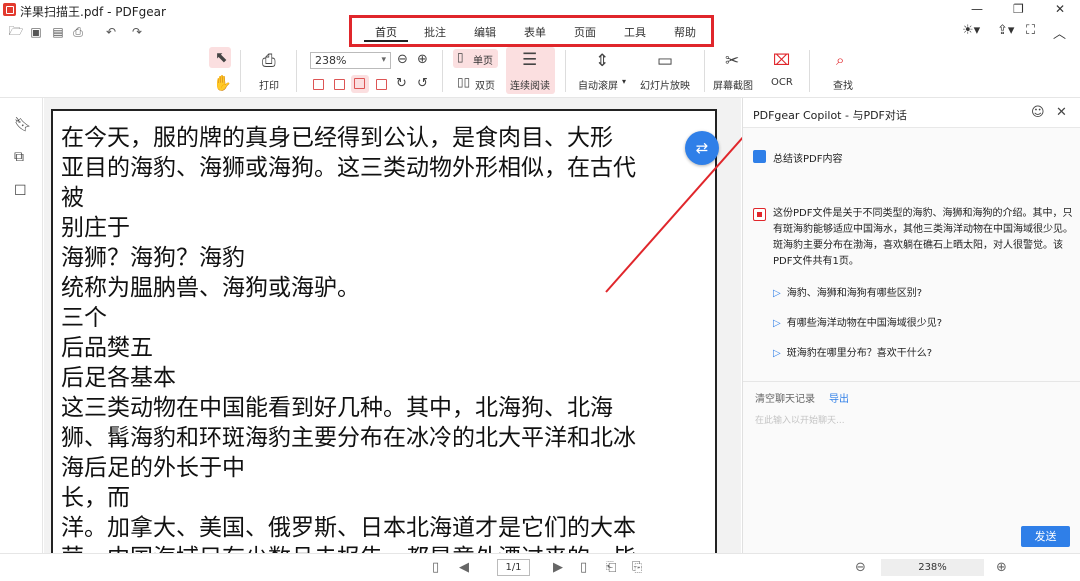  Describe the element at coordinates (911, 113) in the screenshot. I see `copilot-header: PDFgear Copilot - 与PDF对话 ☺ ✕` at that location.